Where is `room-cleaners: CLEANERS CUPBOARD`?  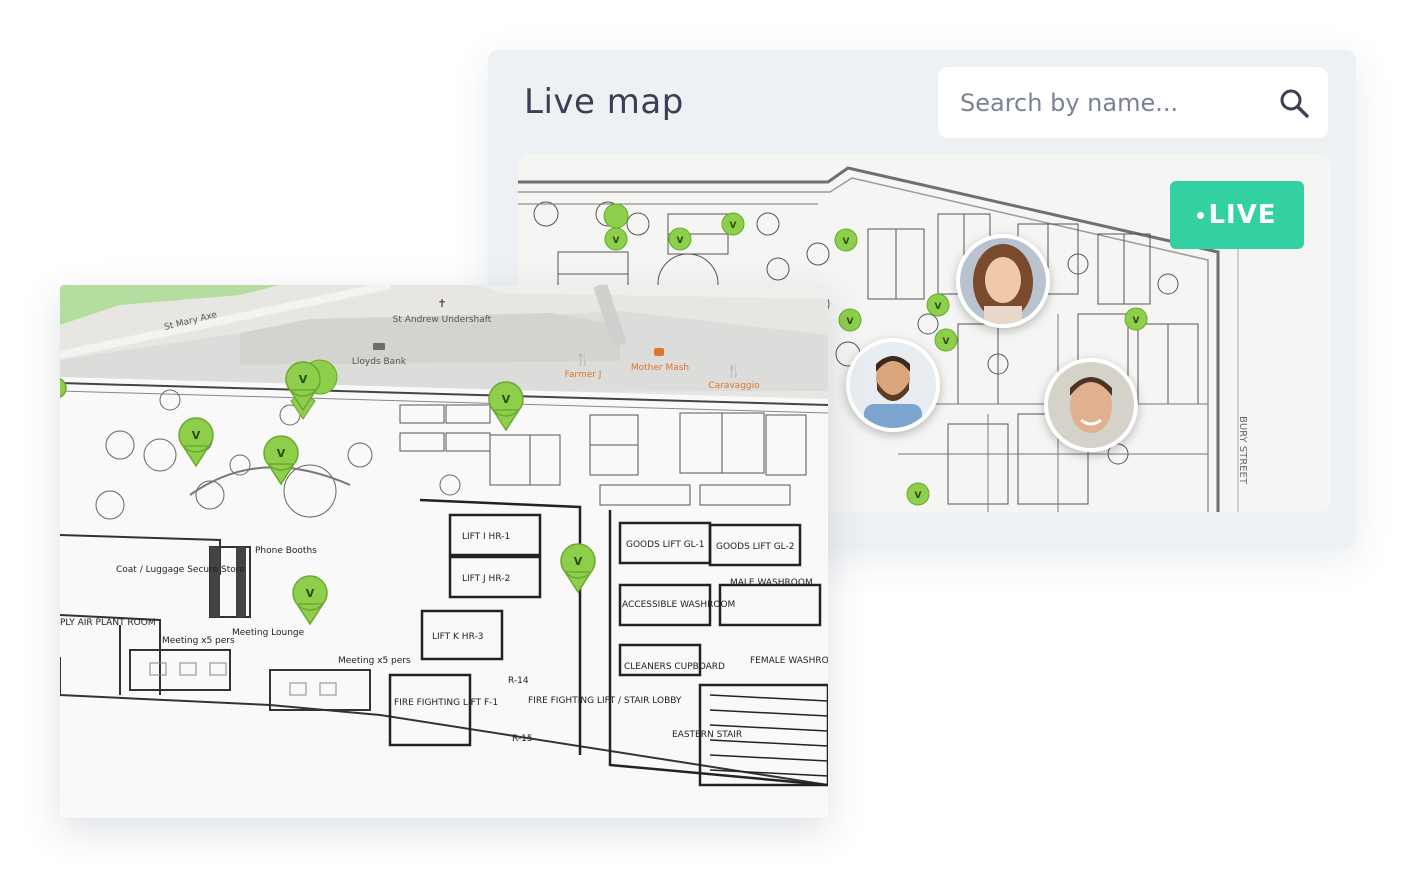 room-cleaners: CLEANERS CUPBOARD is located at coordinates (674, 667).